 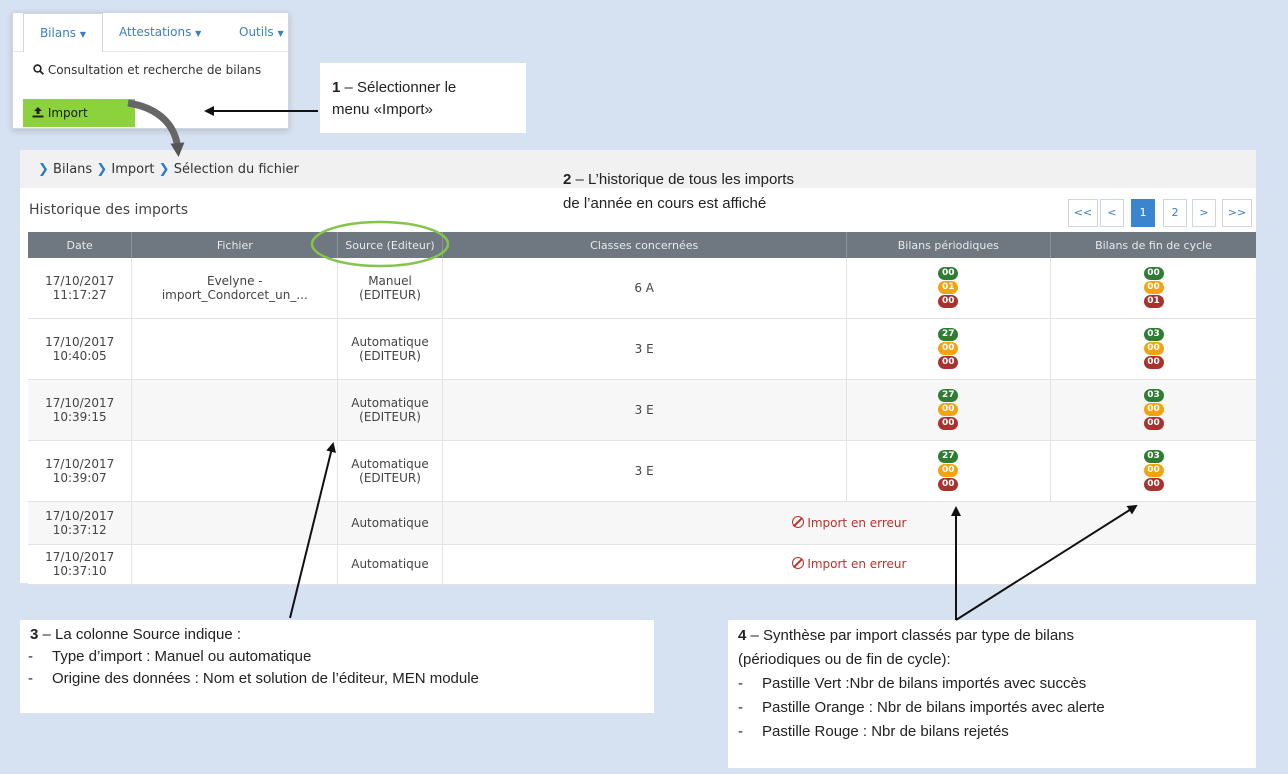 What do you see at coordinates (79, 571) in the screenshot?
I see `time-text: 10:37:10` at bounding box center [79, 571].